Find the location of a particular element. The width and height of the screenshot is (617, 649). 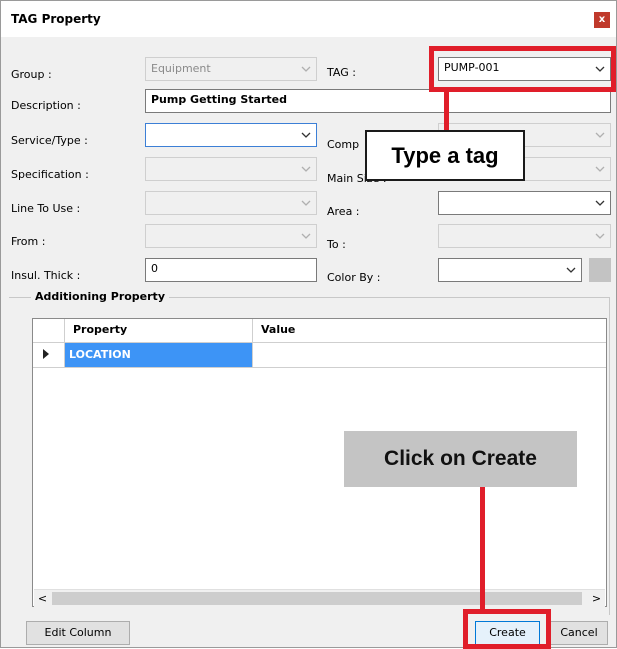

click-create-callout-text: Click on Create is located at coordinates (460, 458).